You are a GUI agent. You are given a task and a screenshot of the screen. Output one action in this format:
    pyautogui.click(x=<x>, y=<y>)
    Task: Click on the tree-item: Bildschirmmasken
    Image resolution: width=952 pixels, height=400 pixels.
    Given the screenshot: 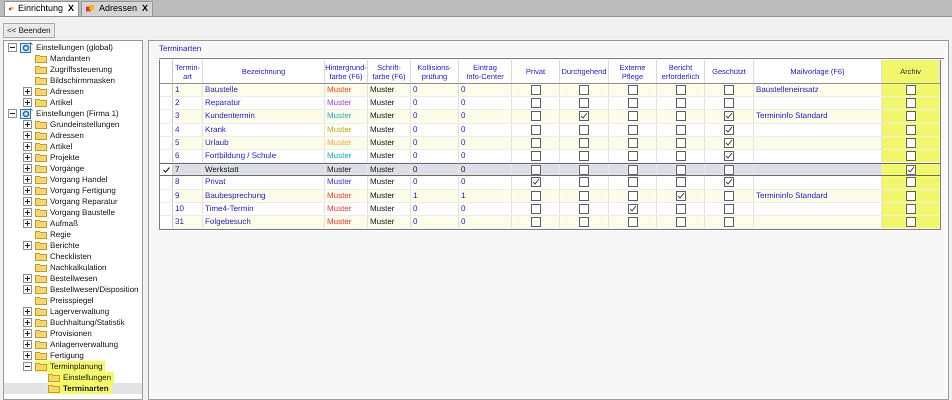 What is the action you would take?
    pyautogui.click(x=82, y=80)
    